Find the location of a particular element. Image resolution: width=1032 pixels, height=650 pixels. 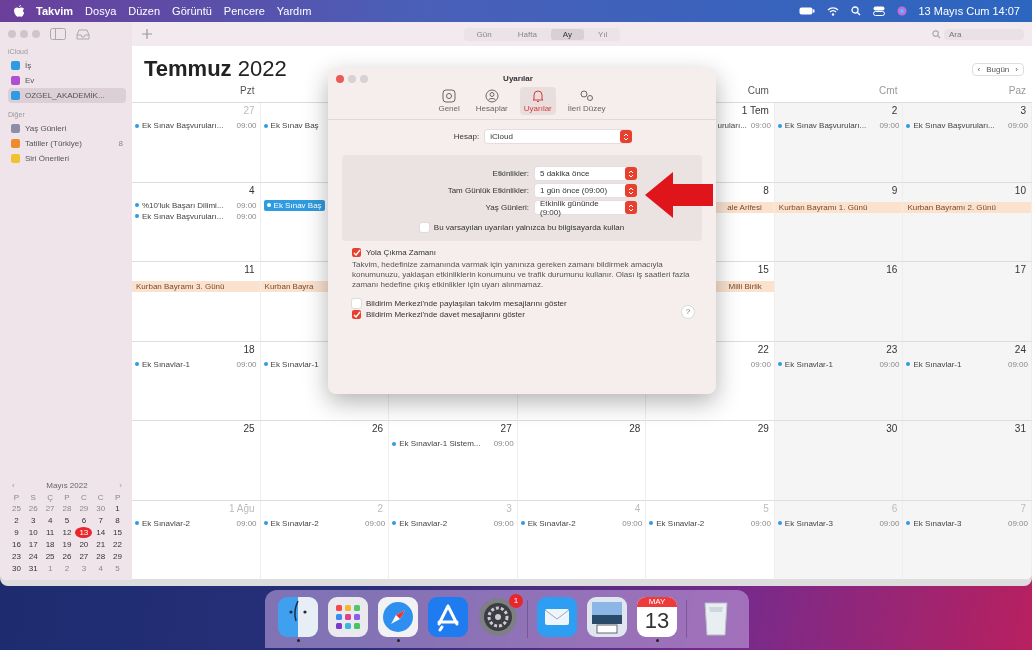

day-cell: 10 Kurban Bayramı 2. Günü is located at coordinates (967, 222).